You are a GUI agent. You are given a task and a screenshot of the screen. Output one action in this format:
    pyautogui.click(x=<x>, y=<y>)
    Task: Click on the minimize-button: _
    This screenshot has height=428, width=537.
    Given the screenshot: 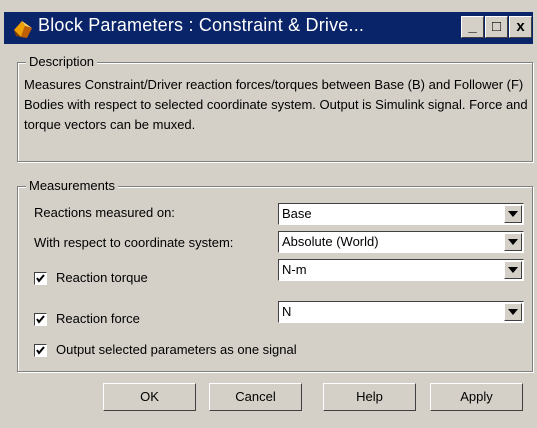 What is the action you would take?
    pyautogui.click(x=472, y=27)
    